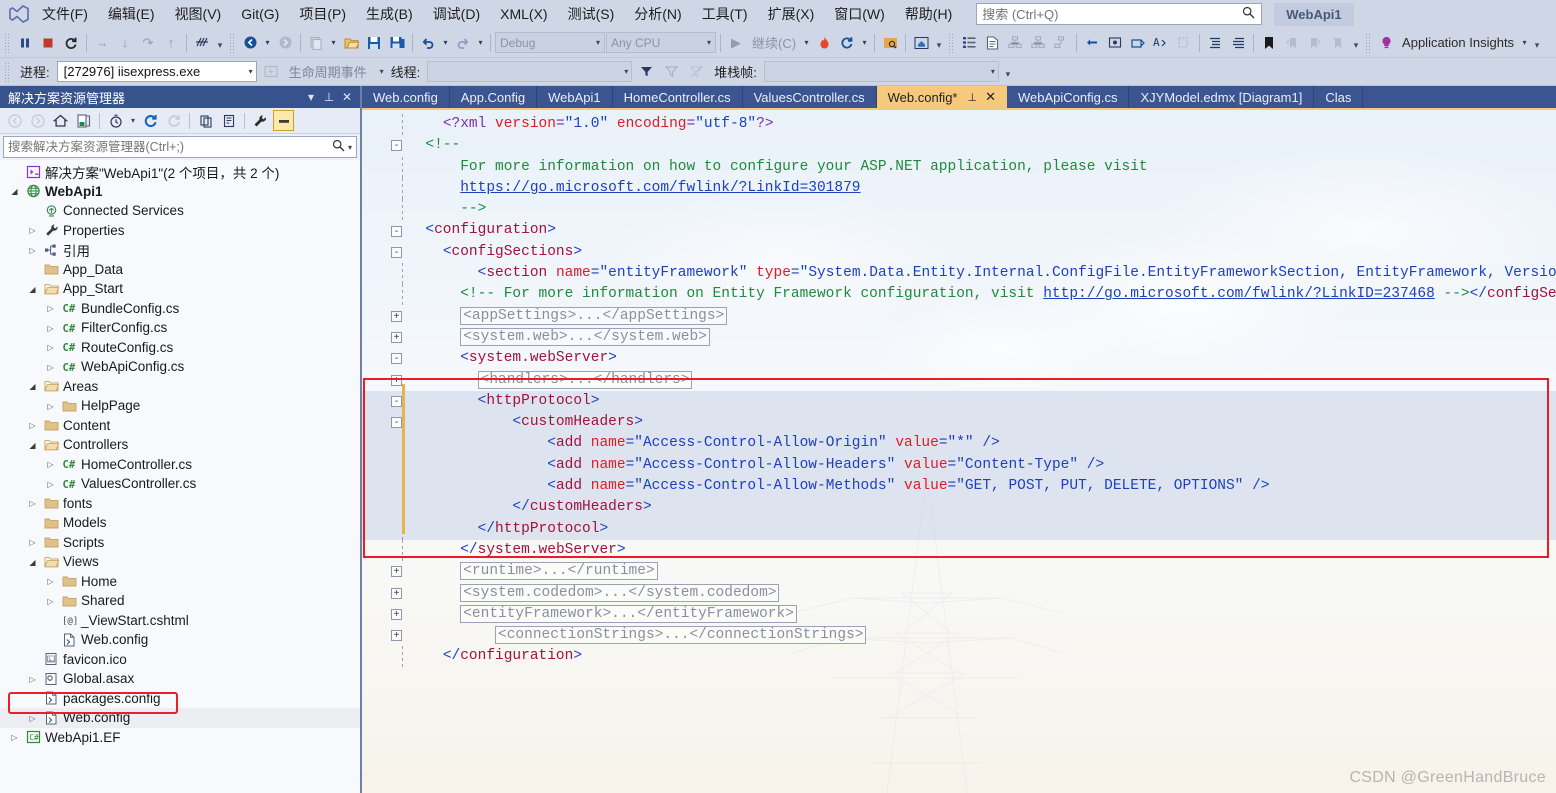 This screenshot has width=1556, height=793. What do you see at coordinates (348, 147) in the screenshot?
I see `search-options-dropdown-icon: ▾` at bounding box center [348, 147].